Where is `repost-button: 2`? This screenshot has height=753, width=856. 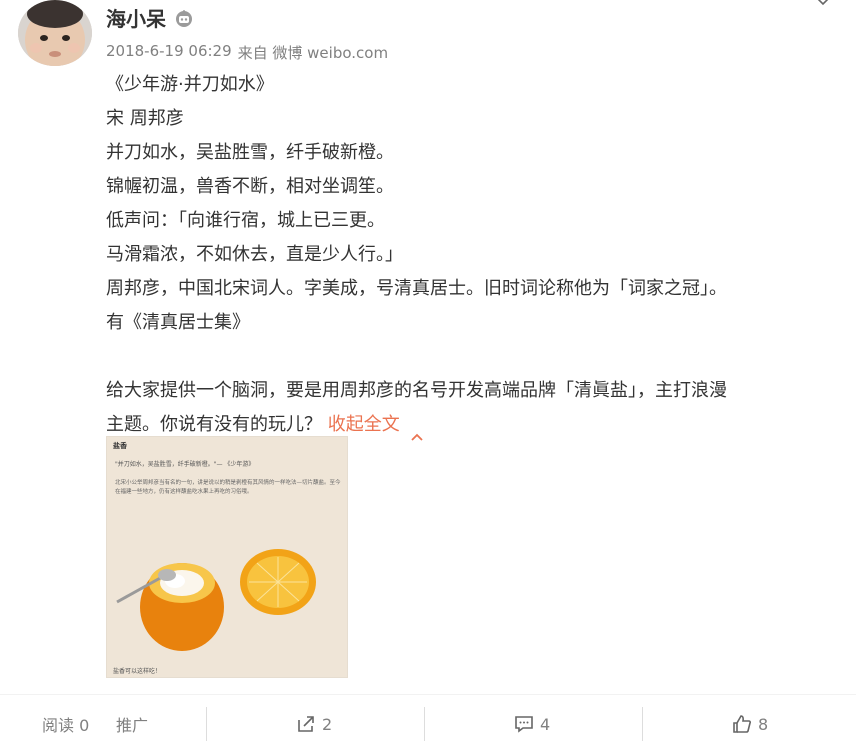 repost-button: 2 is located at coordinates (314, 724).